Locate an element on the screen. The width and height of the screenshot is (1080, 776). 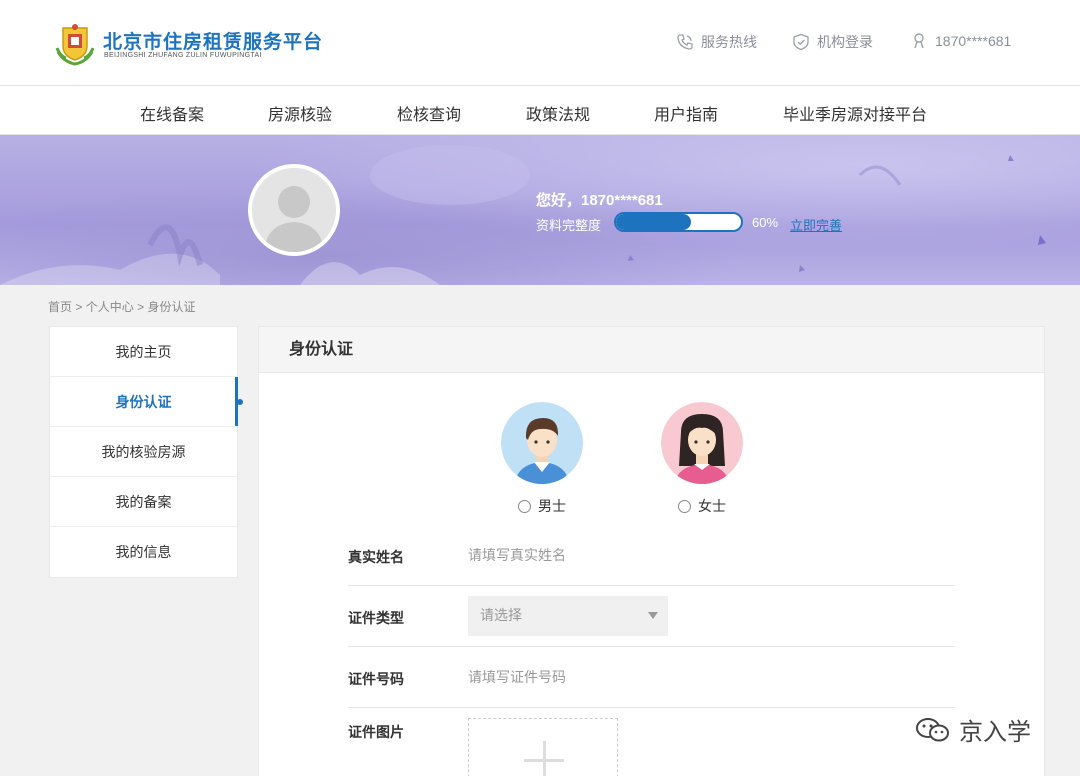
site-subtitle: BEIJINGSHI ZHUFANG ZULIN FUWUPINGTAI is located at coordinates (183, 55).